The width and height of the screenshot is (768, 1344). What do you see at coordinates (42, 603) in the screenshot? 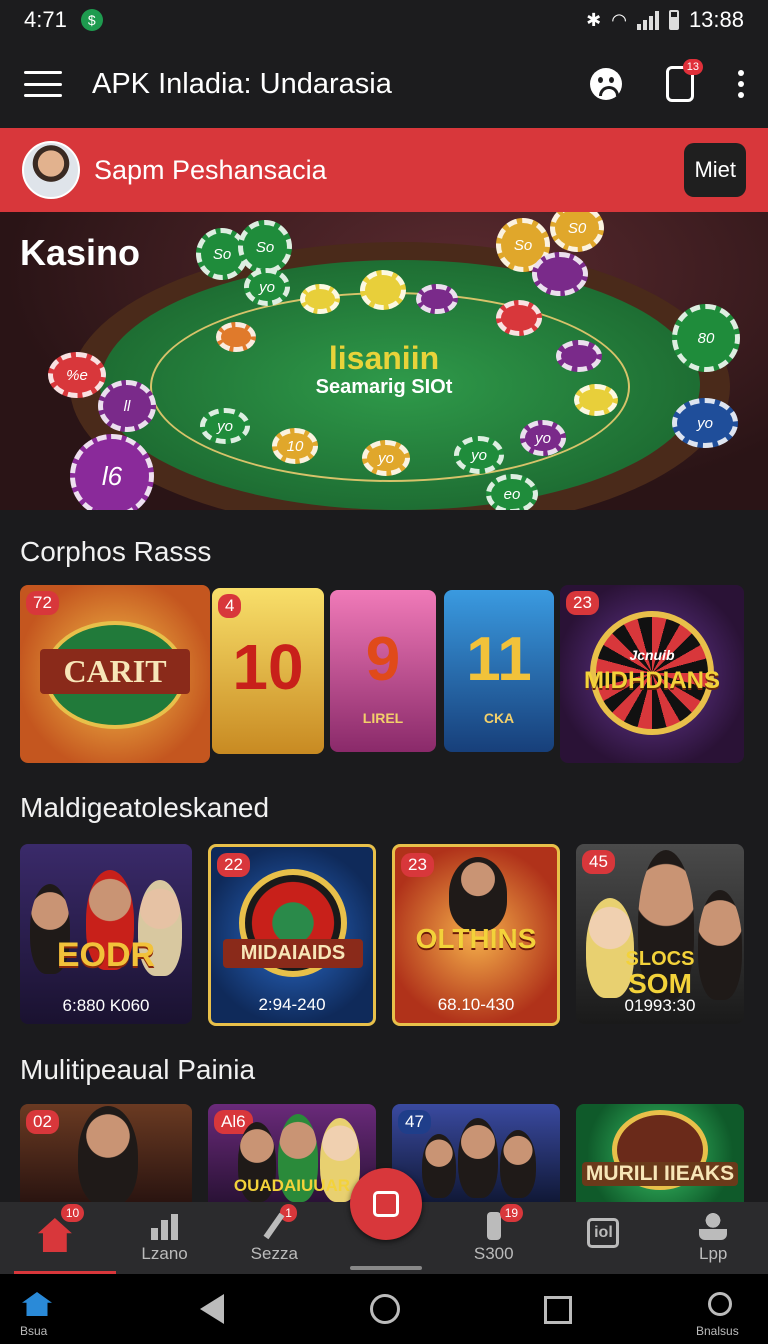
I see `tile-badge: 72` at bounding box center [42, 603].